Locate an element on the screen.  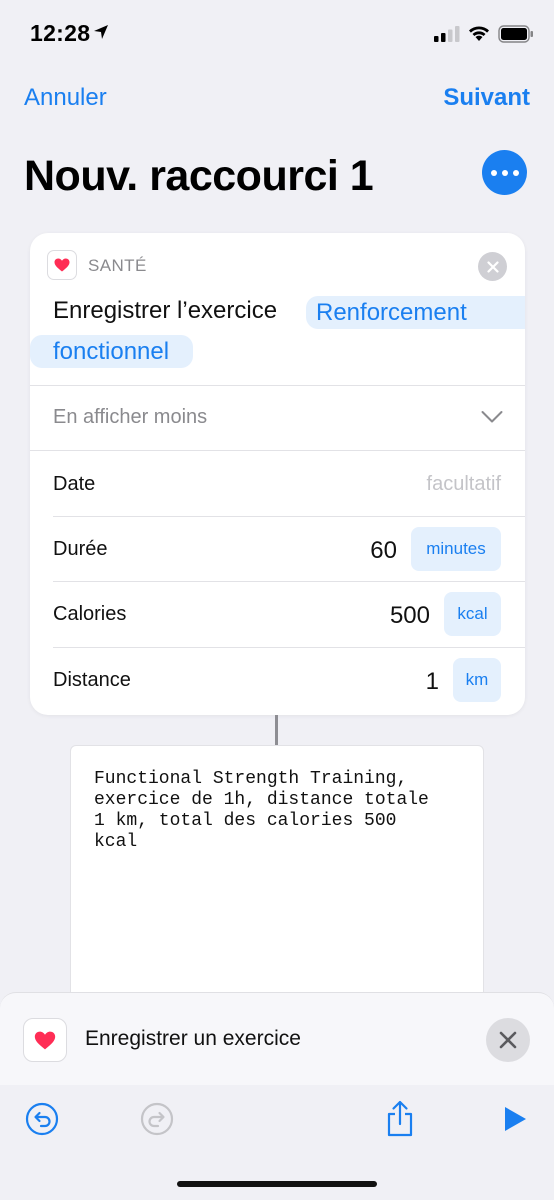
redo-button is located at coordinates (157, 1119).